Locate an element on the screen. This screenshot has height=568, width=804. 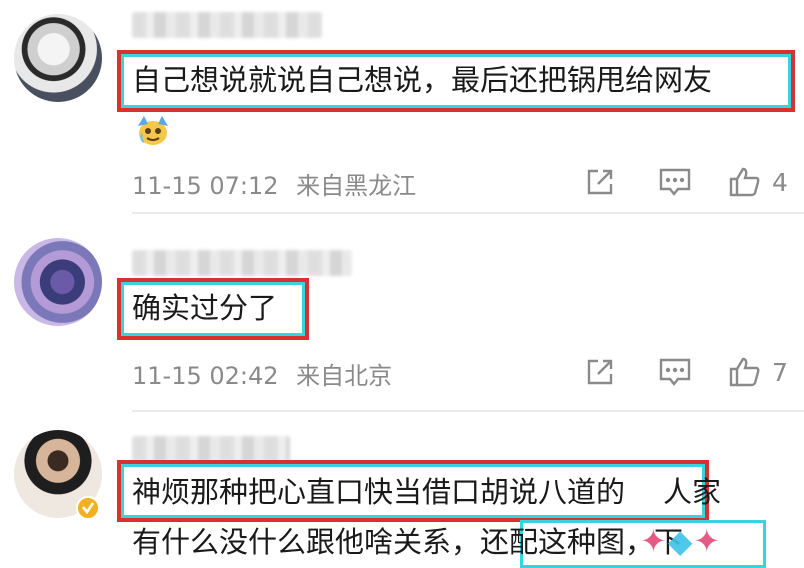
comment-meta: 11-15 07:12 来自黑龙江 is located at coordinates (274, 183).